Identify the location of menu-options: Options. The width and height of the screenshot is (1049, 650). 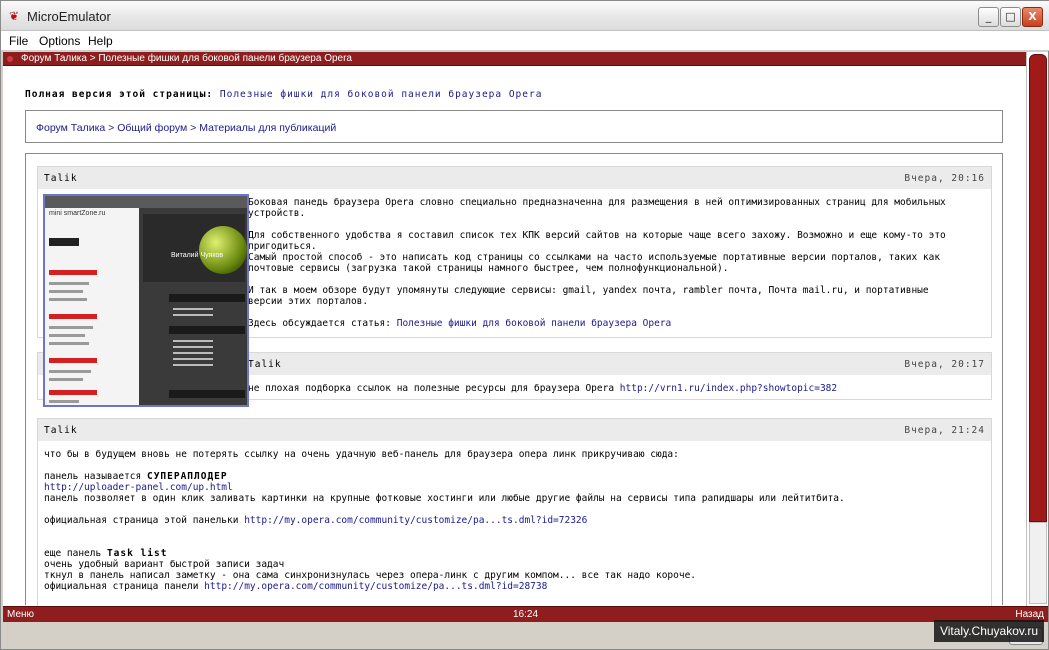
(59, 41).